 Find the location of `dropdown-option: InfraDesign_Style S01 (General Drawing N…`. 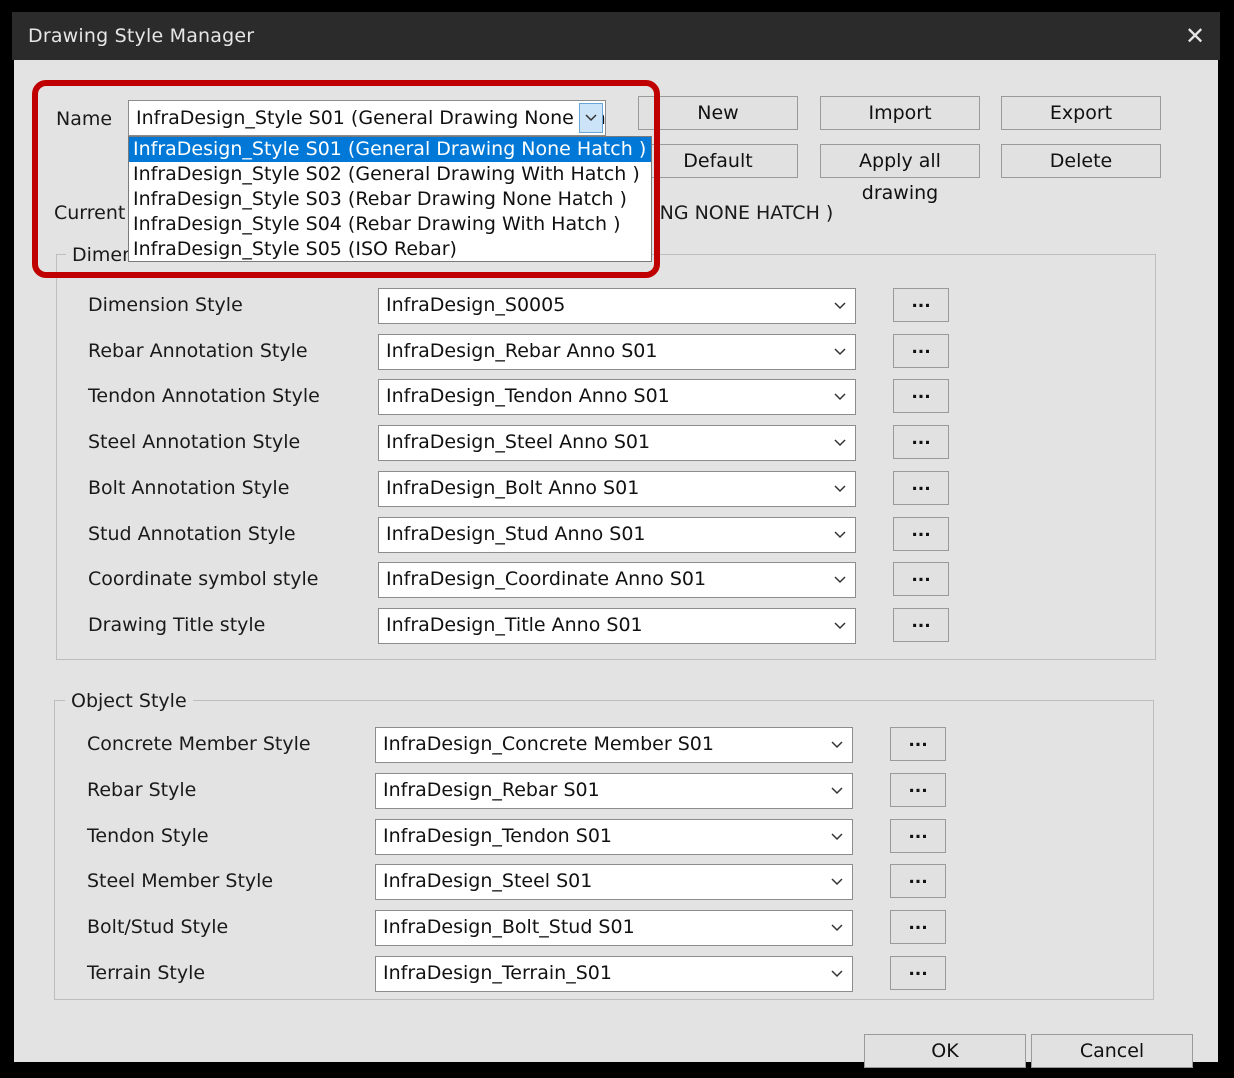

dropdown-option: InfraDesign_Style S01 (General Drawing N… is located at coordinates (390, 149).